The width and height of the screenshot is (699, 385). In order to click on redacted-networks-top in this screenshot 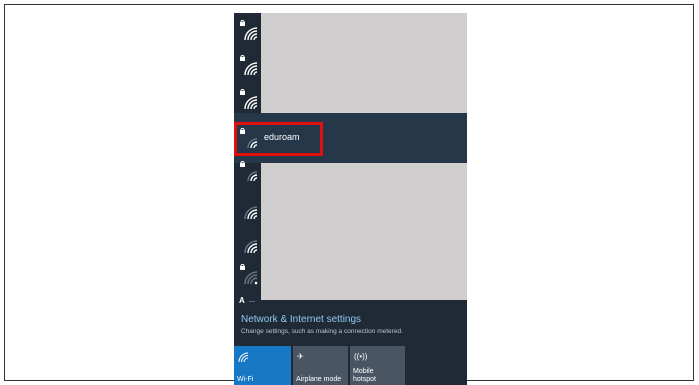, I will do `click(364, 63)`.